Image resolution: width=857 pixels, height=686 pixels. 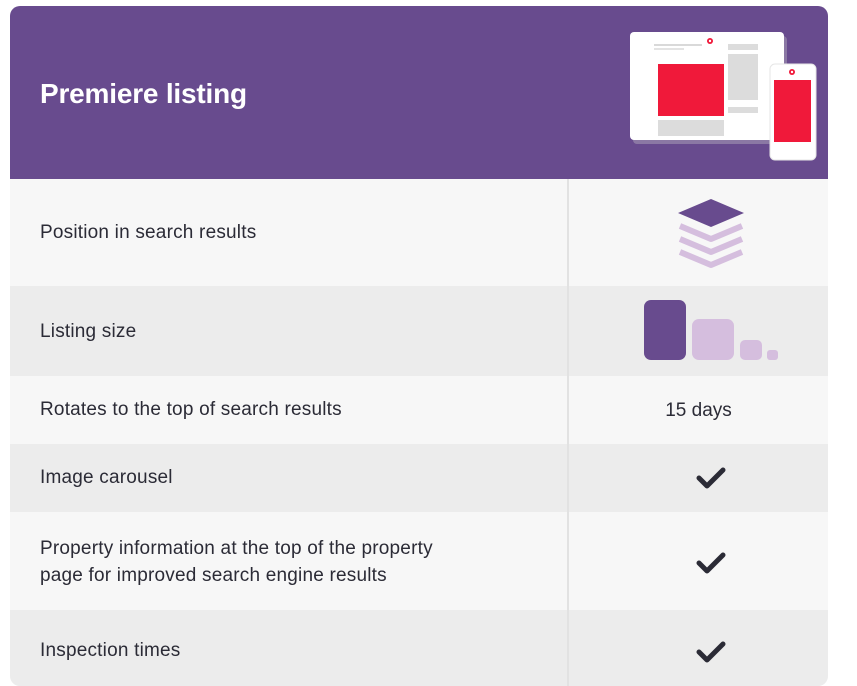 I want to click on row-label-line2: page for improved search engine results, so click(x=213, y=575).